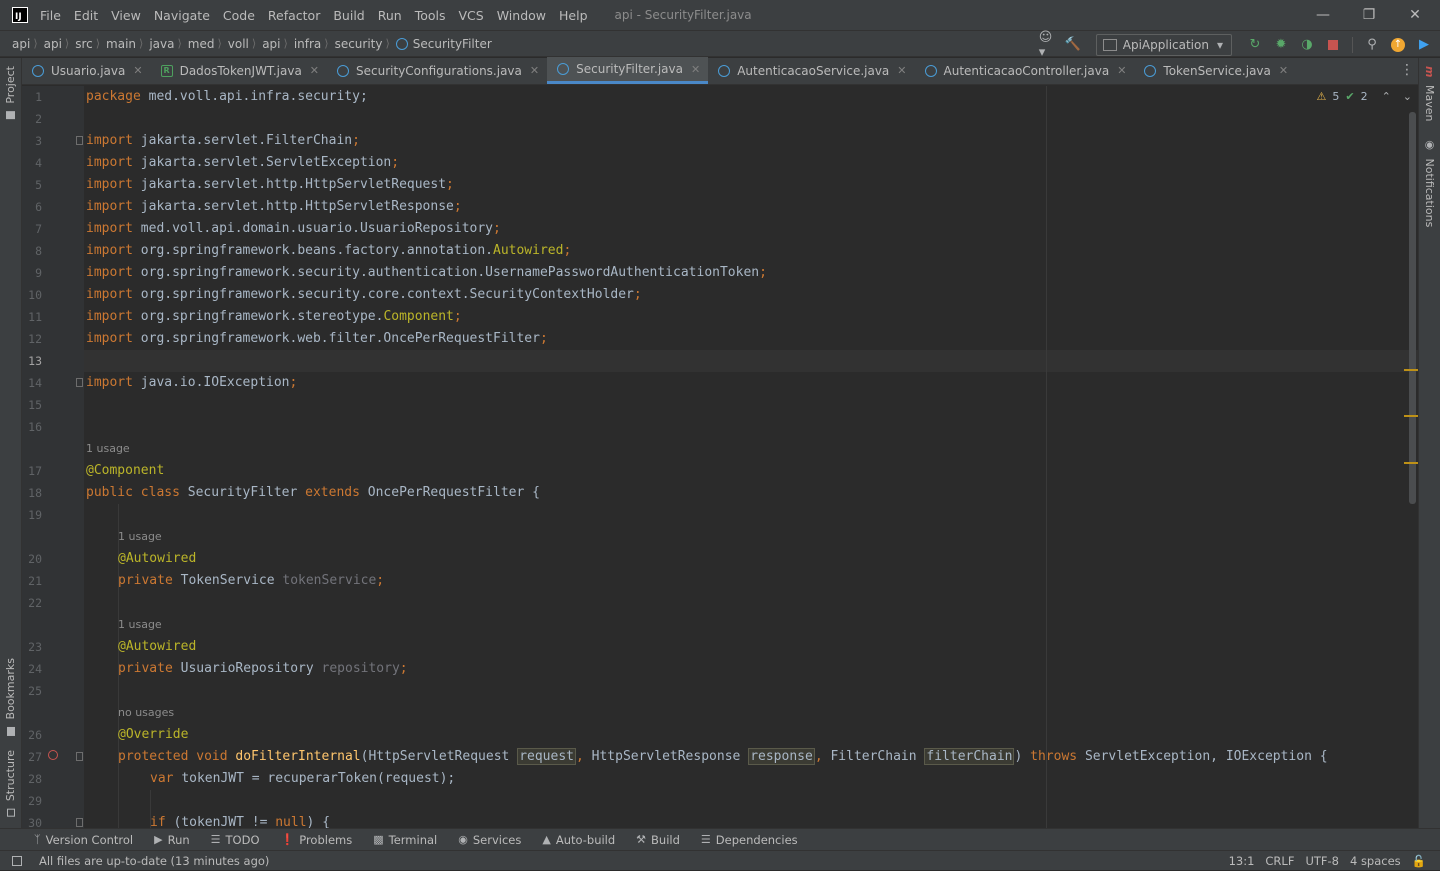 Image resolution: width=1440 pixels, height=871 pixels. Describe the element at coordinates (294, 15) in the screenshot. I see `menu-refactor: Refactor` at that location.